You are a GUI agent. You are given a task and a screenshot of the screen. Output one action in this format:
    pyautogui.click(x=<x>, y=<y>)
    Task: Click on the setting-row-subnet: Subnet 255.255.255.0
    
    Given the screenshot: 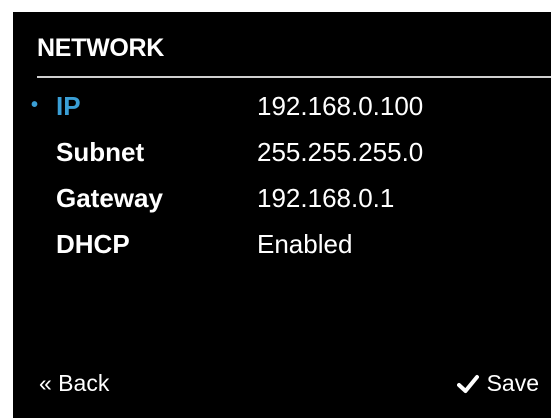 What is the action you would take?
    pyautogui.click(x=282, y=159)
    